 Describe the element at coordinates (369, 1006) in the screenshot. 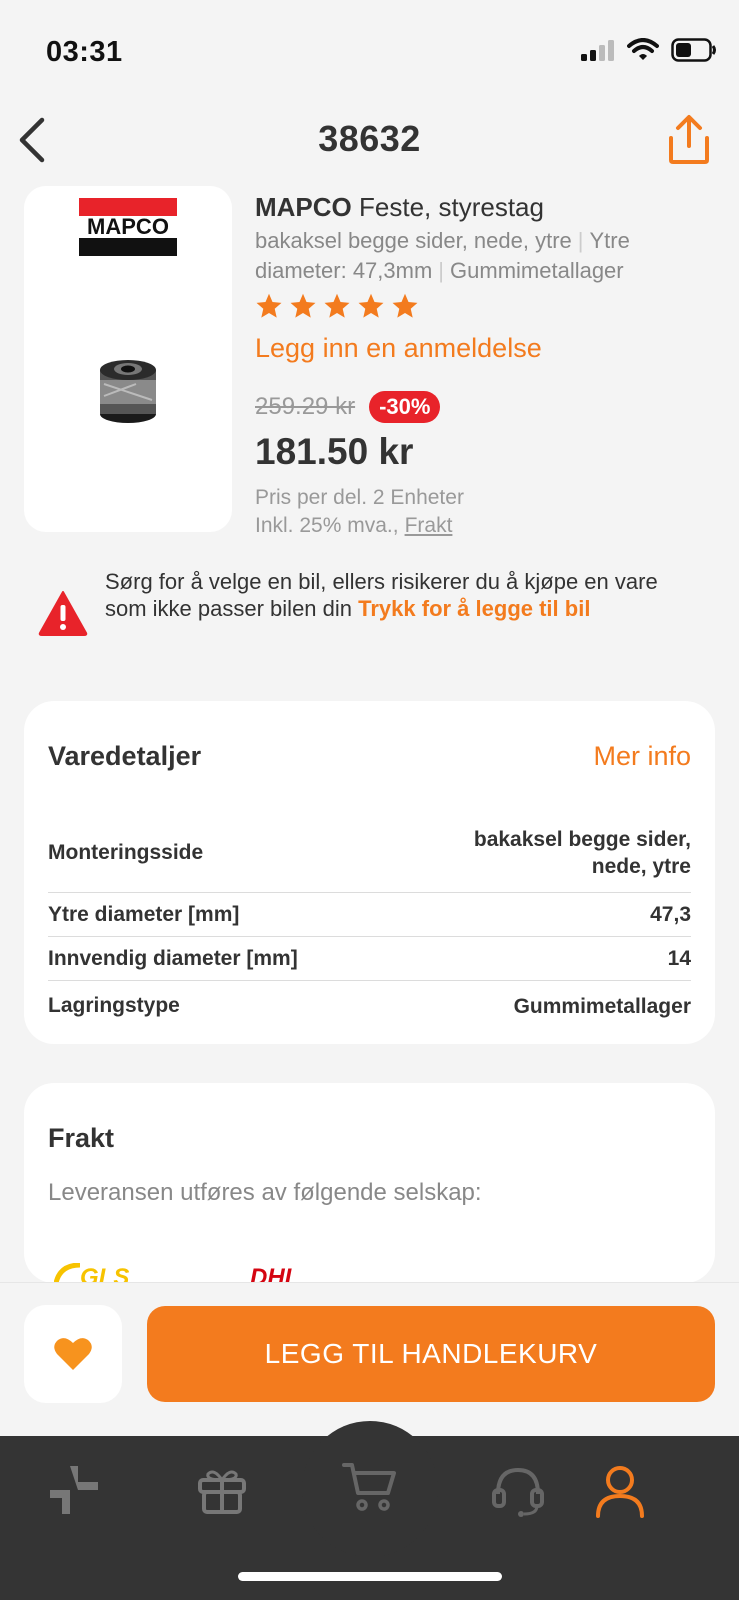

I see `table-row: Lagringstype Gummimetallager` at that location.